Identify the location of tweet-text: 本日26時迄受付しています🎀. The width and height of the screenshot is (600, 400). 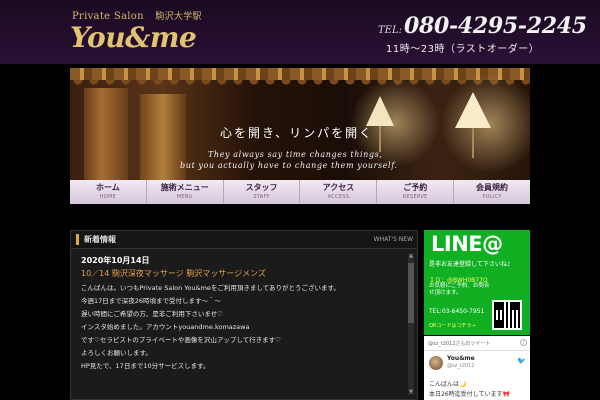
(469, 394).